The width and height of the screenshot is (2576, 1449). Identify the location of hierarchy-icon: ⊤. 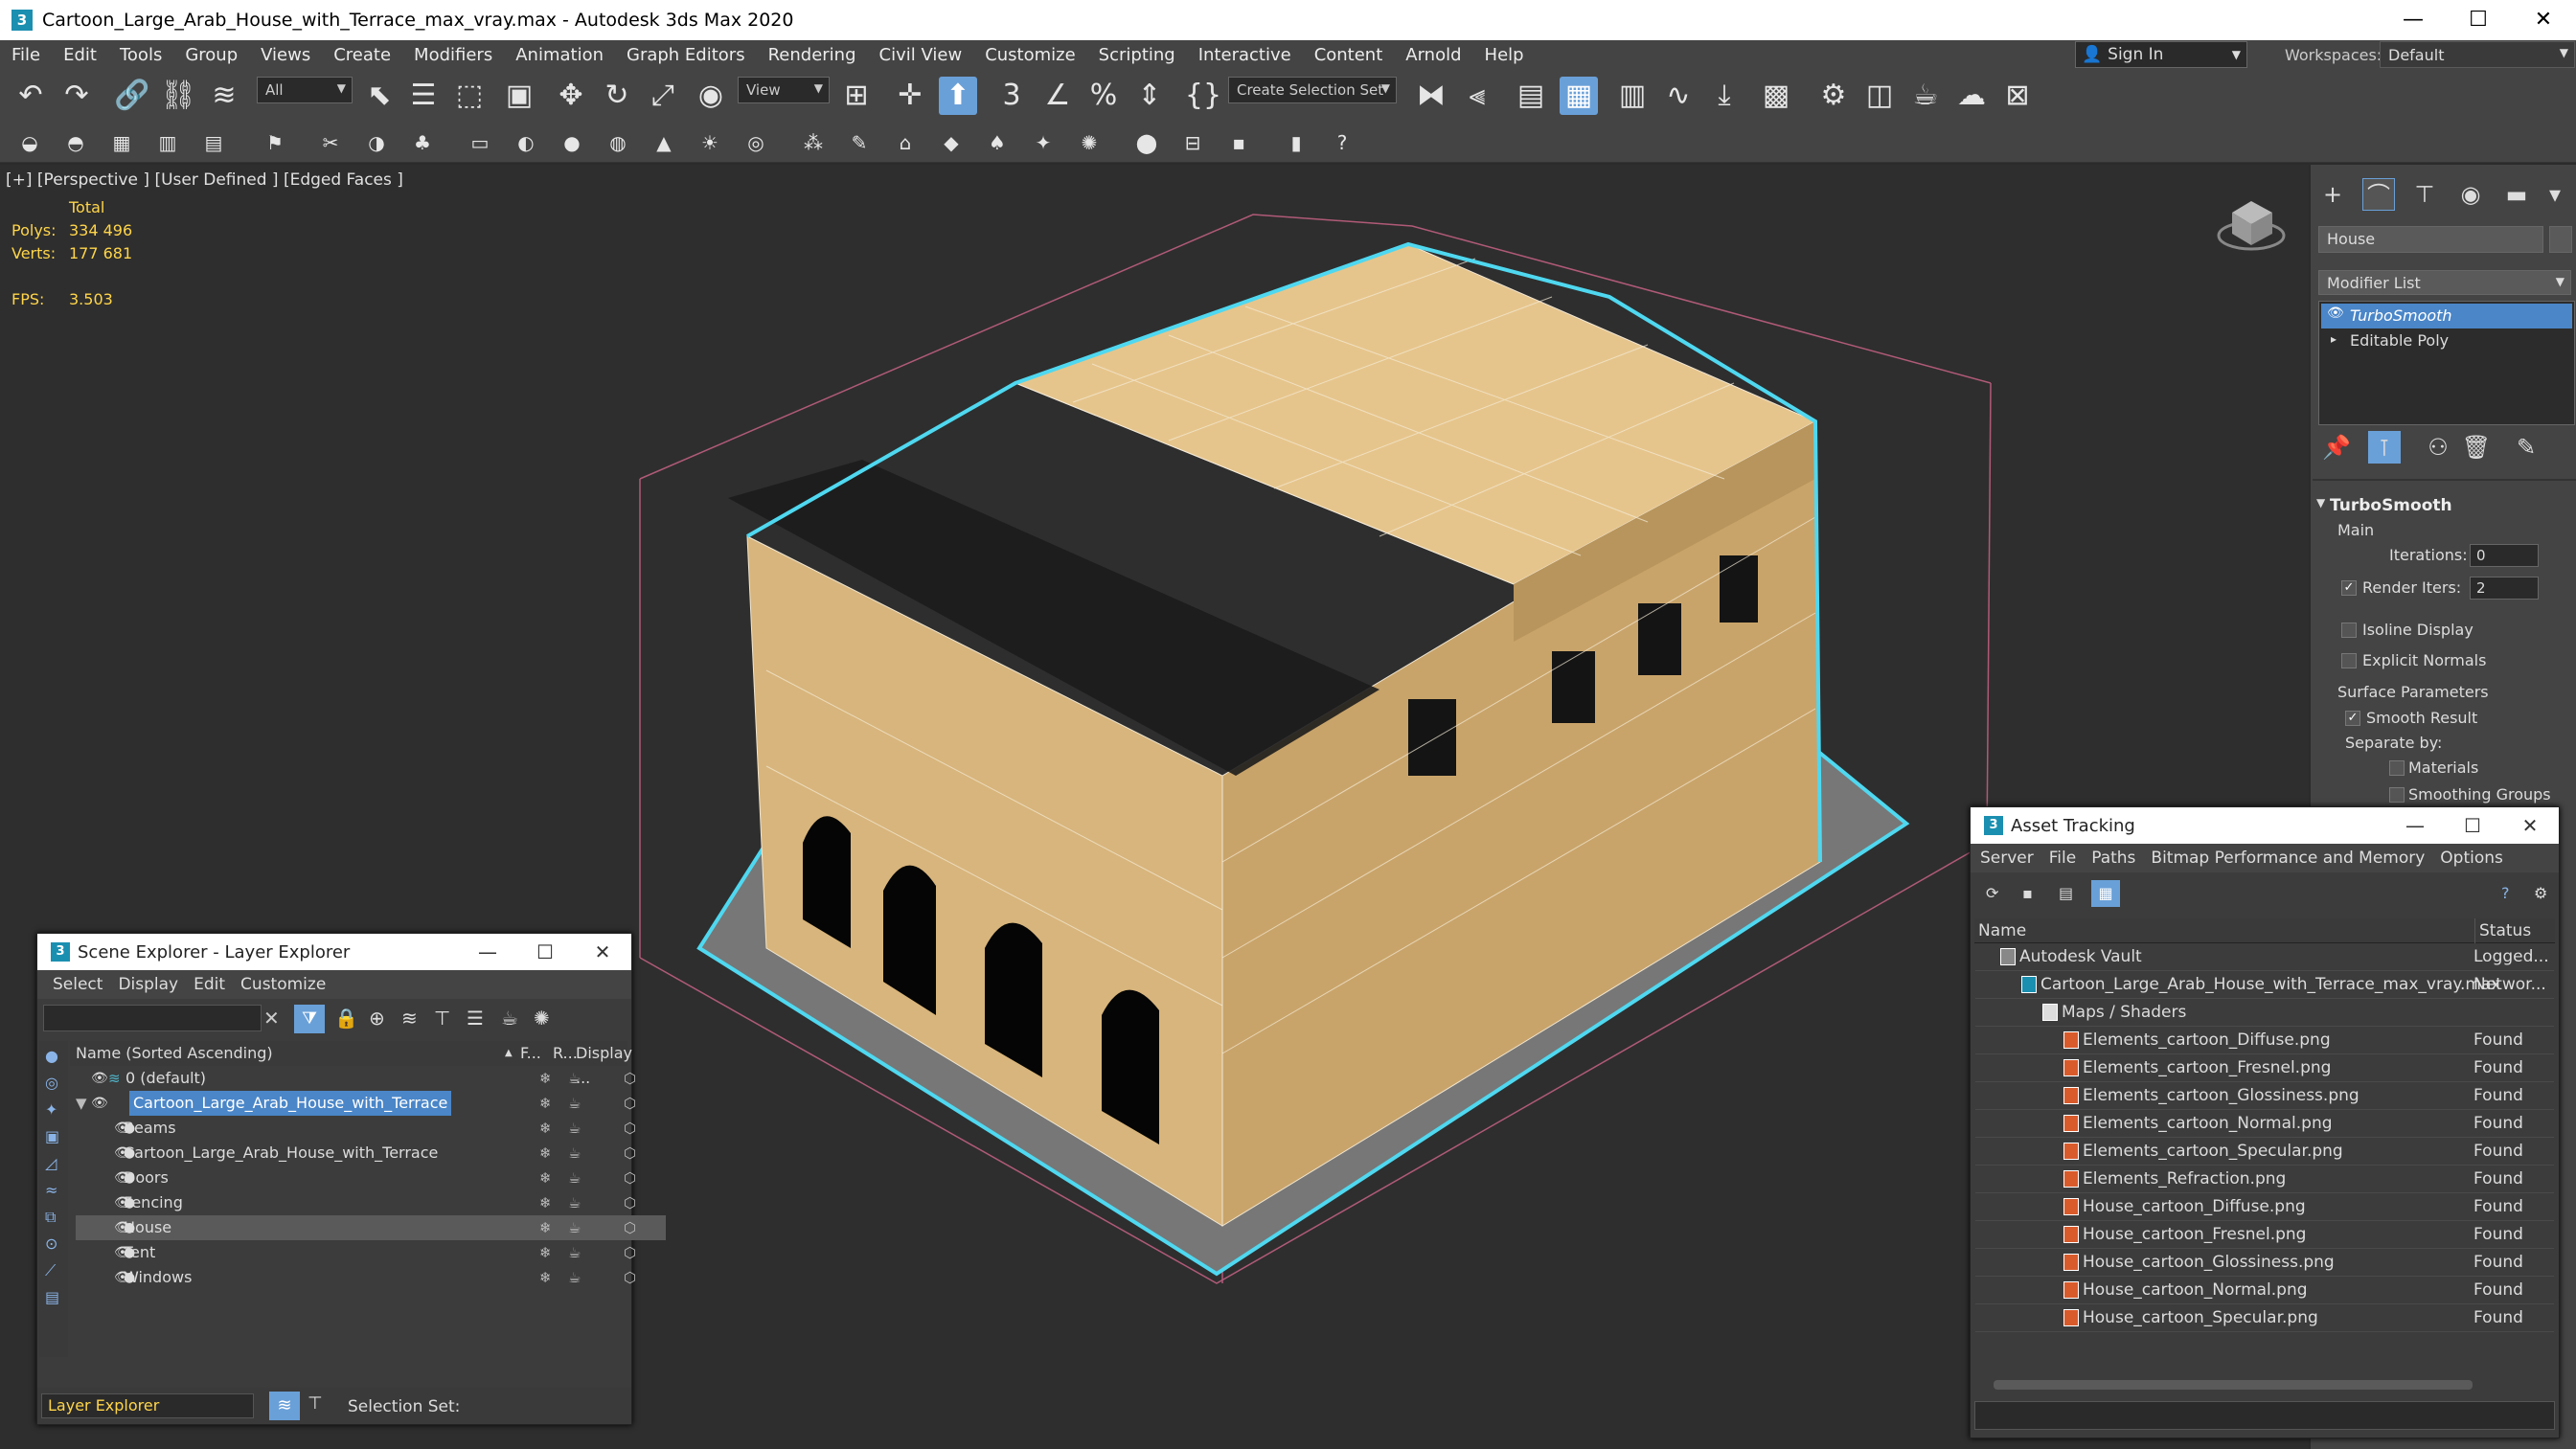
(442, 1018).